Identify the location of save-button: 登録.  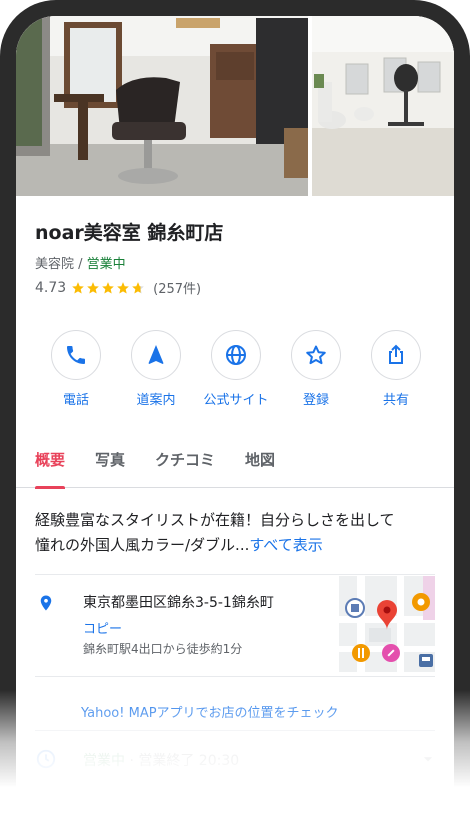
(316, 369).